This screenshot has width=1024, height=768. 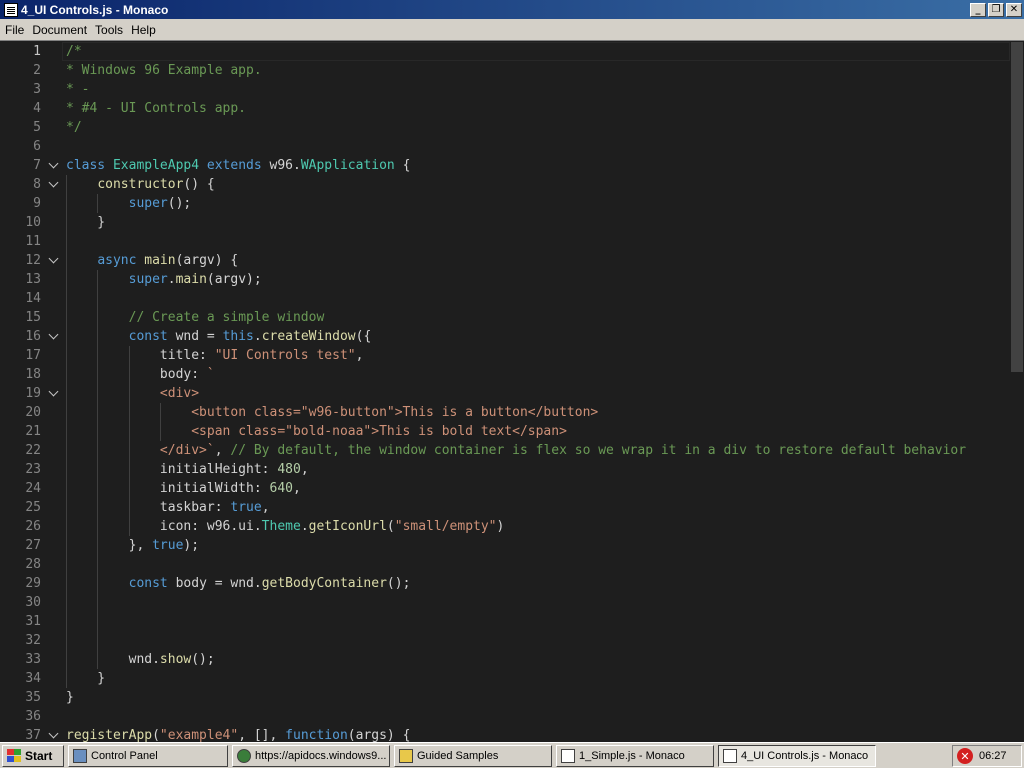 I want to click on window-titlebar: 4_UI Controls.js - Monaco _ ❐ ✕, so click(x=512, y=9).